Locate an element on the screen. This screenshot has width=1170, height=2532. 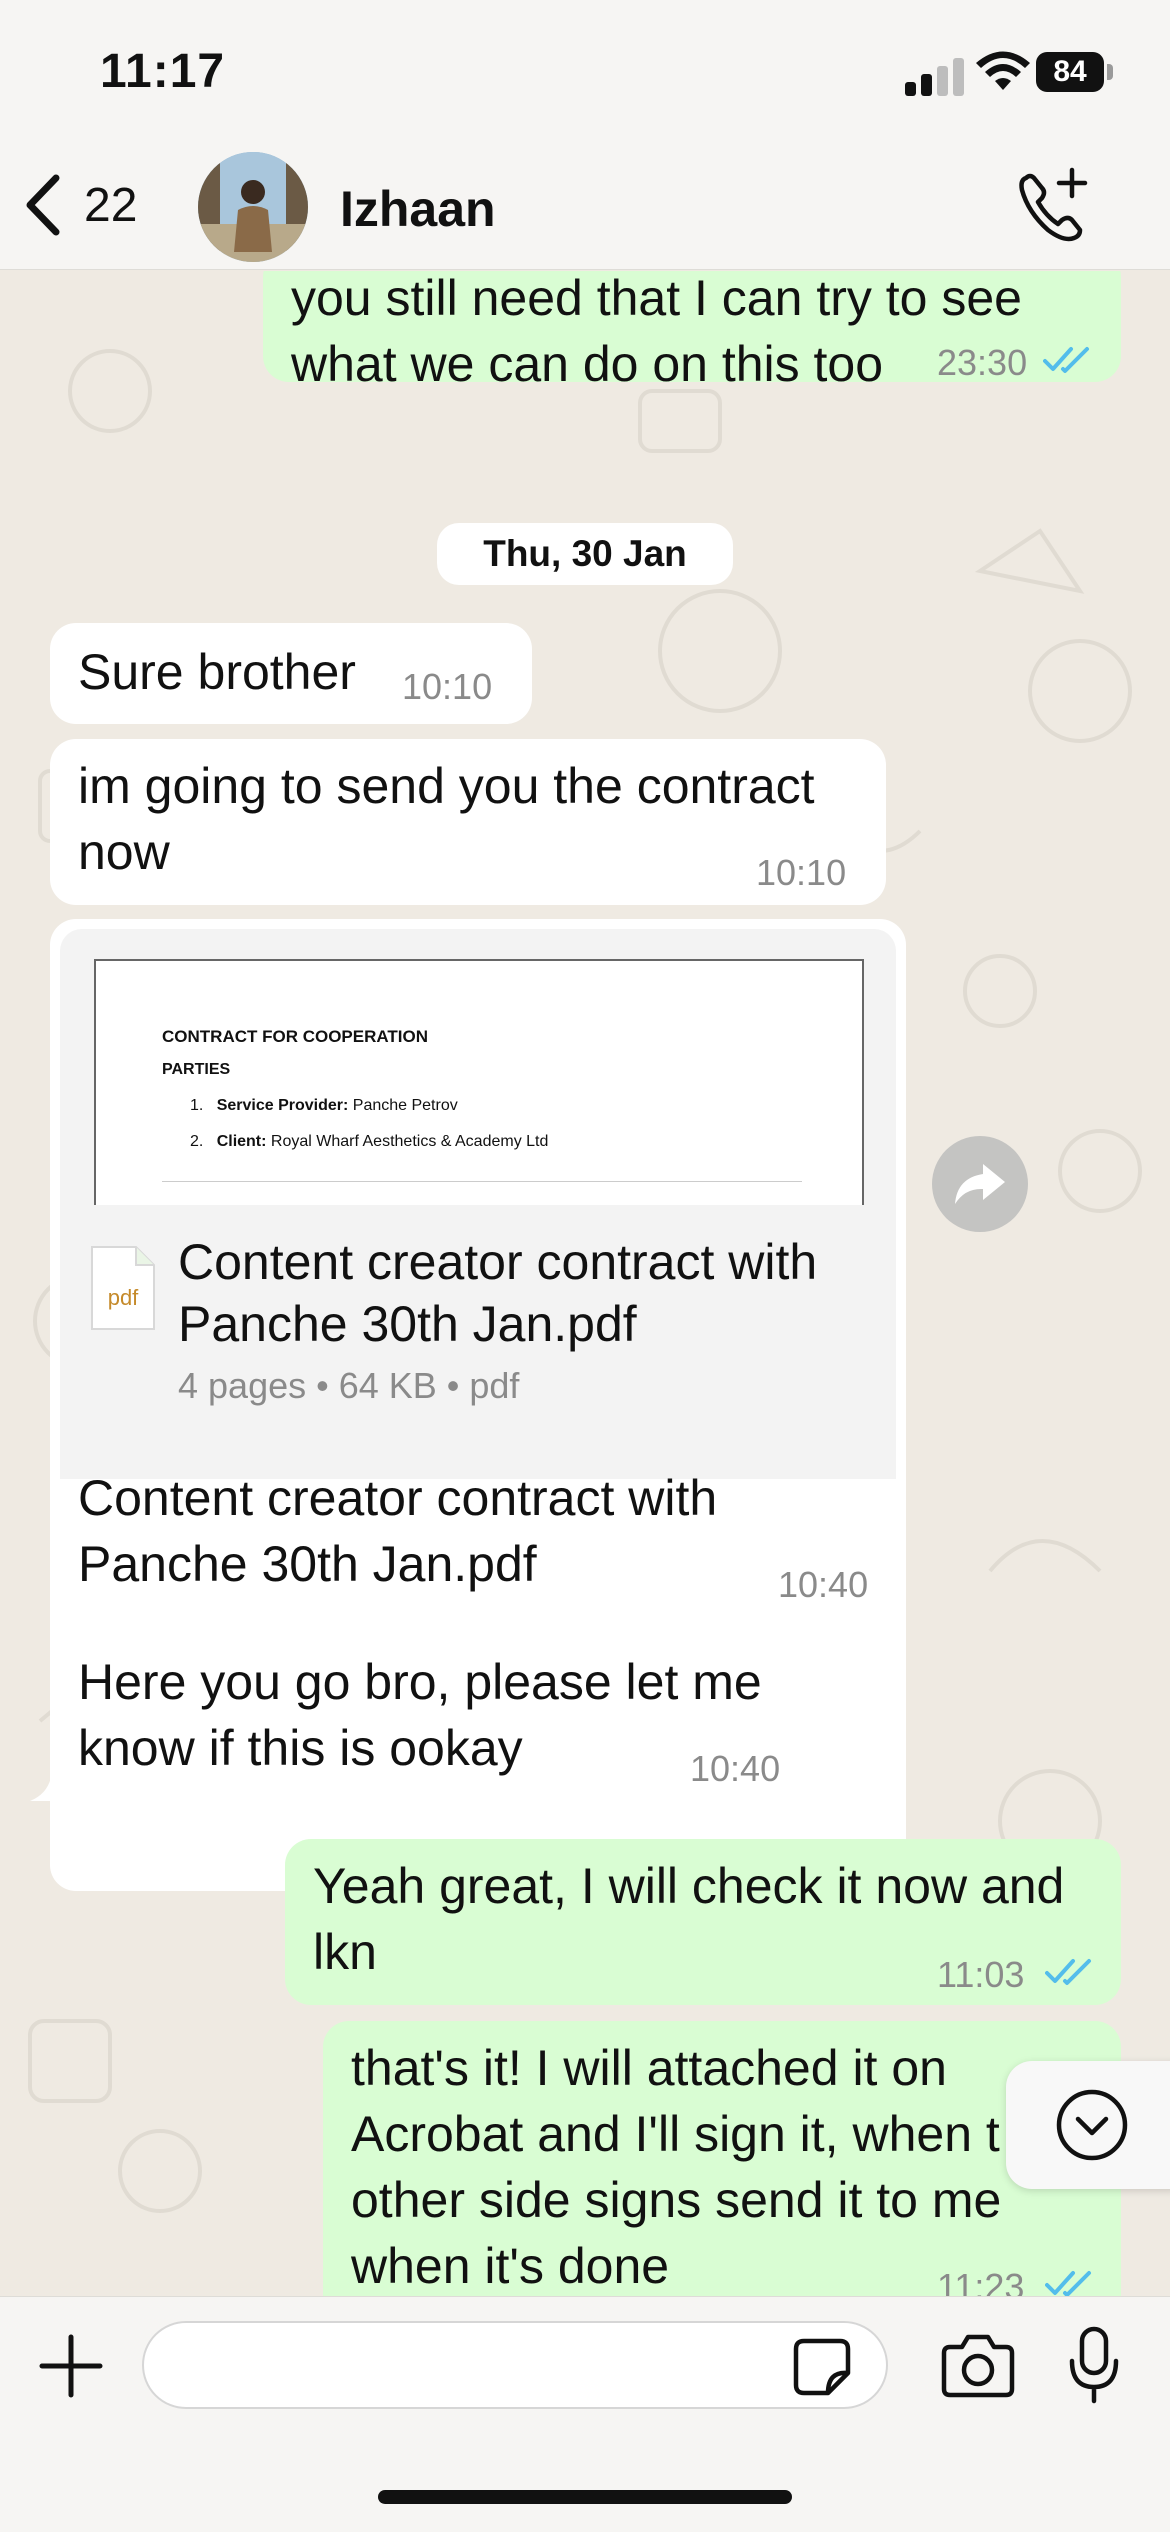
microphone-icon is located at coordinates (1094, 2365).